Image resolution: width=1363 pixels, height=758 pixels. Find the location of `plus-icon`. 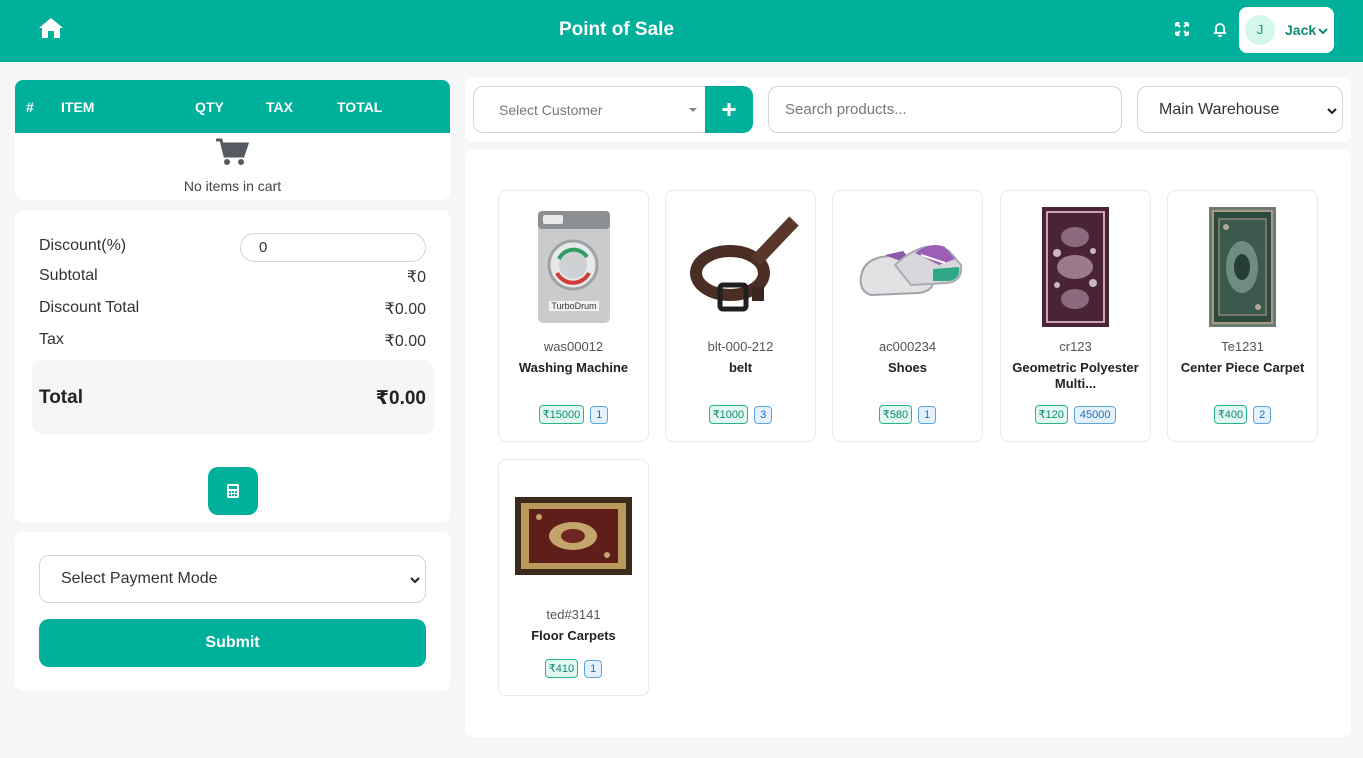

plus-icon is located at coordinates (729, 109).